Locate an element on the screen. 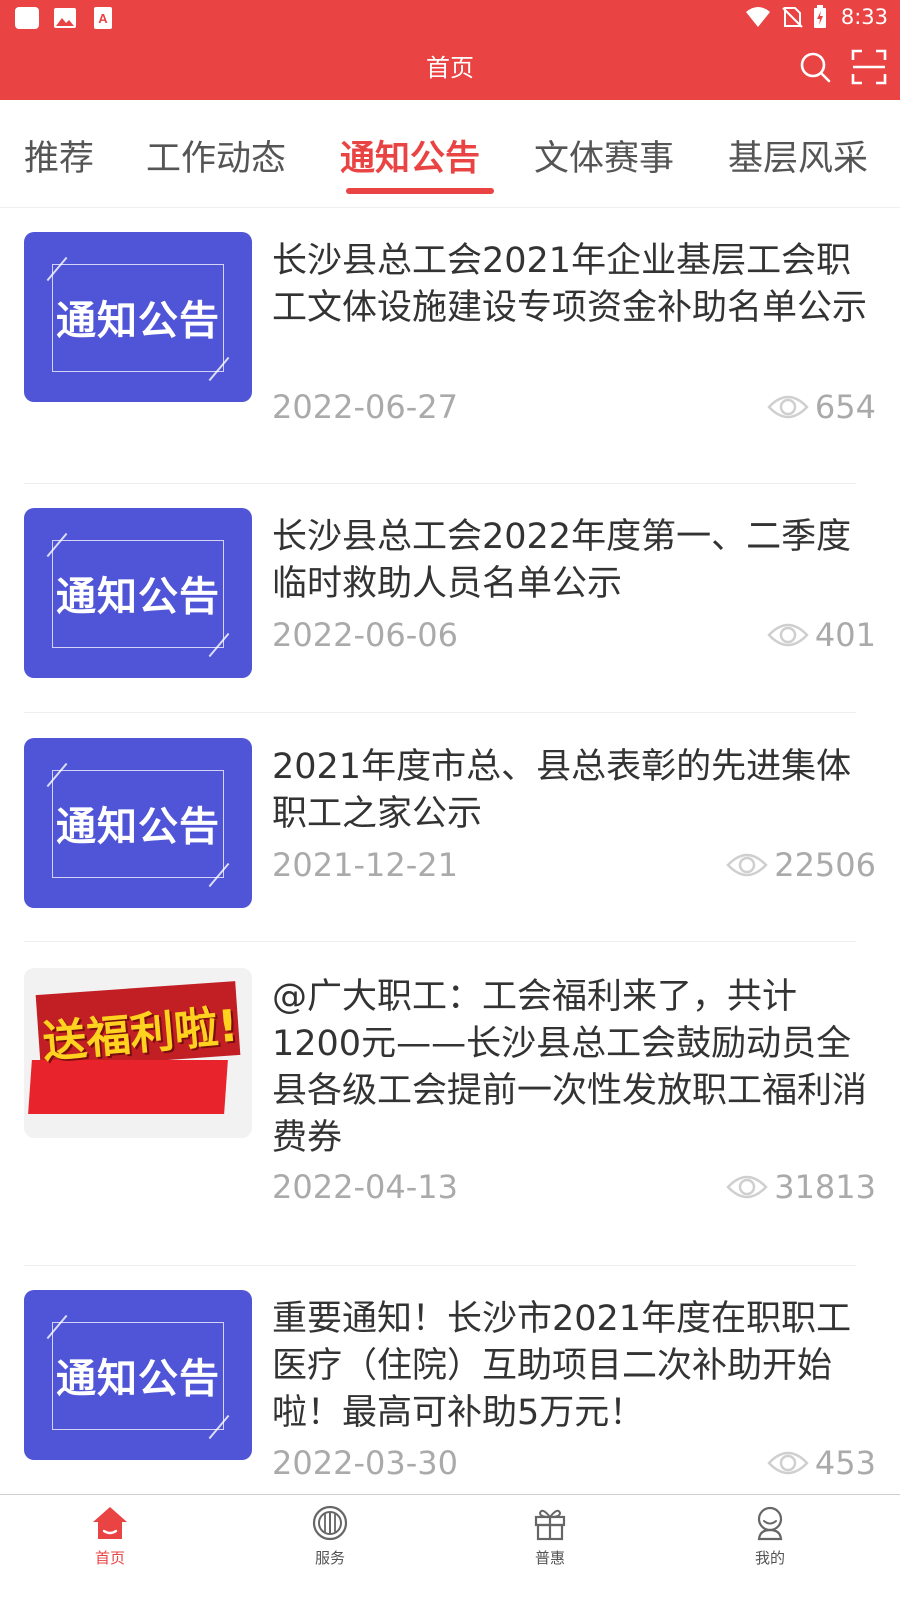 The width and height of the screenshot is (900, 1600). article-date: 2022-04-13 is located at coordinates (365, 1187).